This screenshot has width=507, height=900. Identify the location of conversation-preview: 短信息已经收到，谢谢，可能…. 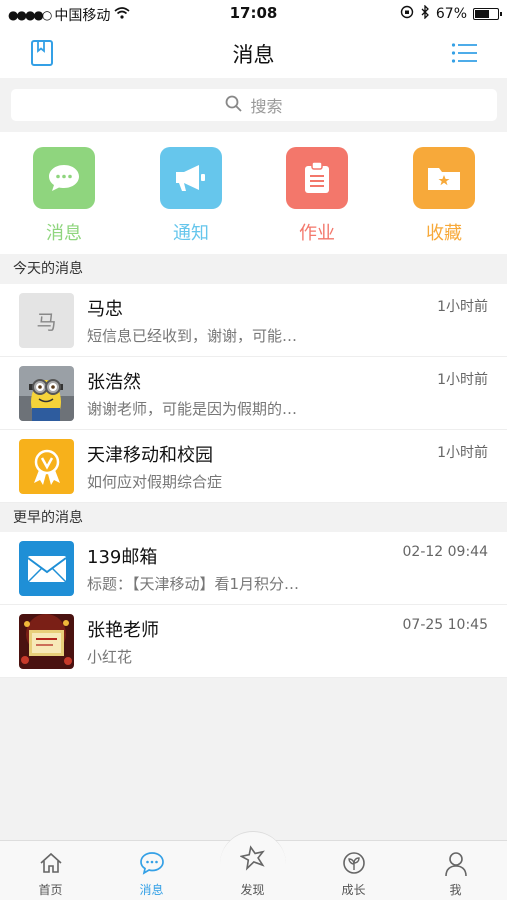
(192, 336).